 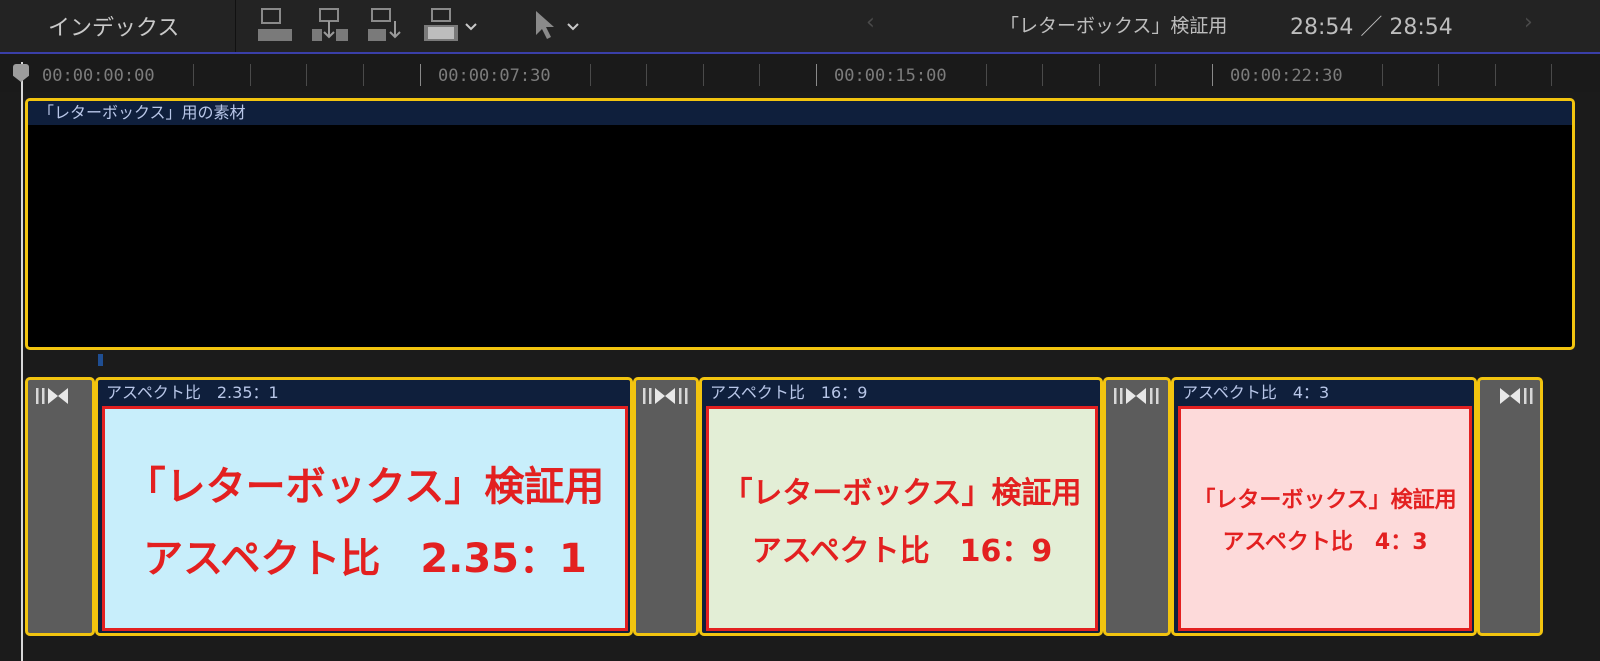 What do you see at coordinates (1325, 542) in the screenshot?
I see `thumbnail-subtitle: アスペクト比 4：3` at bounding box center [1325, 542].